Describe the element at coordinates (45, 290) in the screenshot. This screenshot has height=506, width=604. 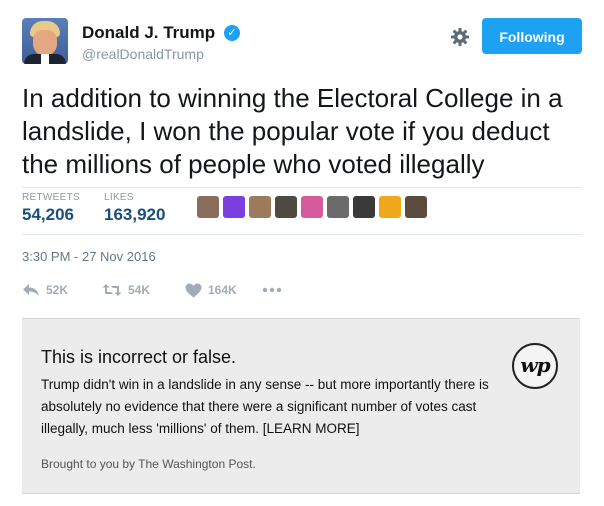
I see `reply-button: 52K` at that location.